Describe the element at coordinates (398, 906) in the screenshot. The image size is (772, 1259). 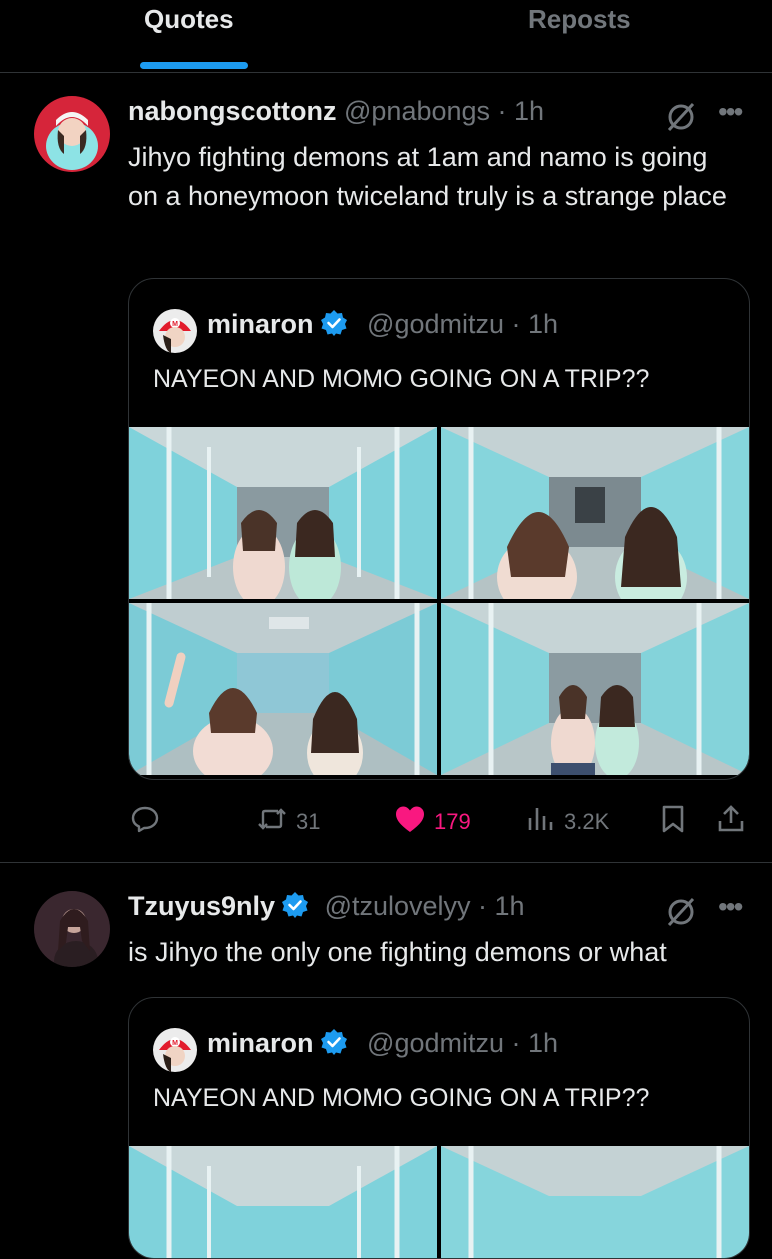
I see `user-handle: @tzulovelyy` at that location.